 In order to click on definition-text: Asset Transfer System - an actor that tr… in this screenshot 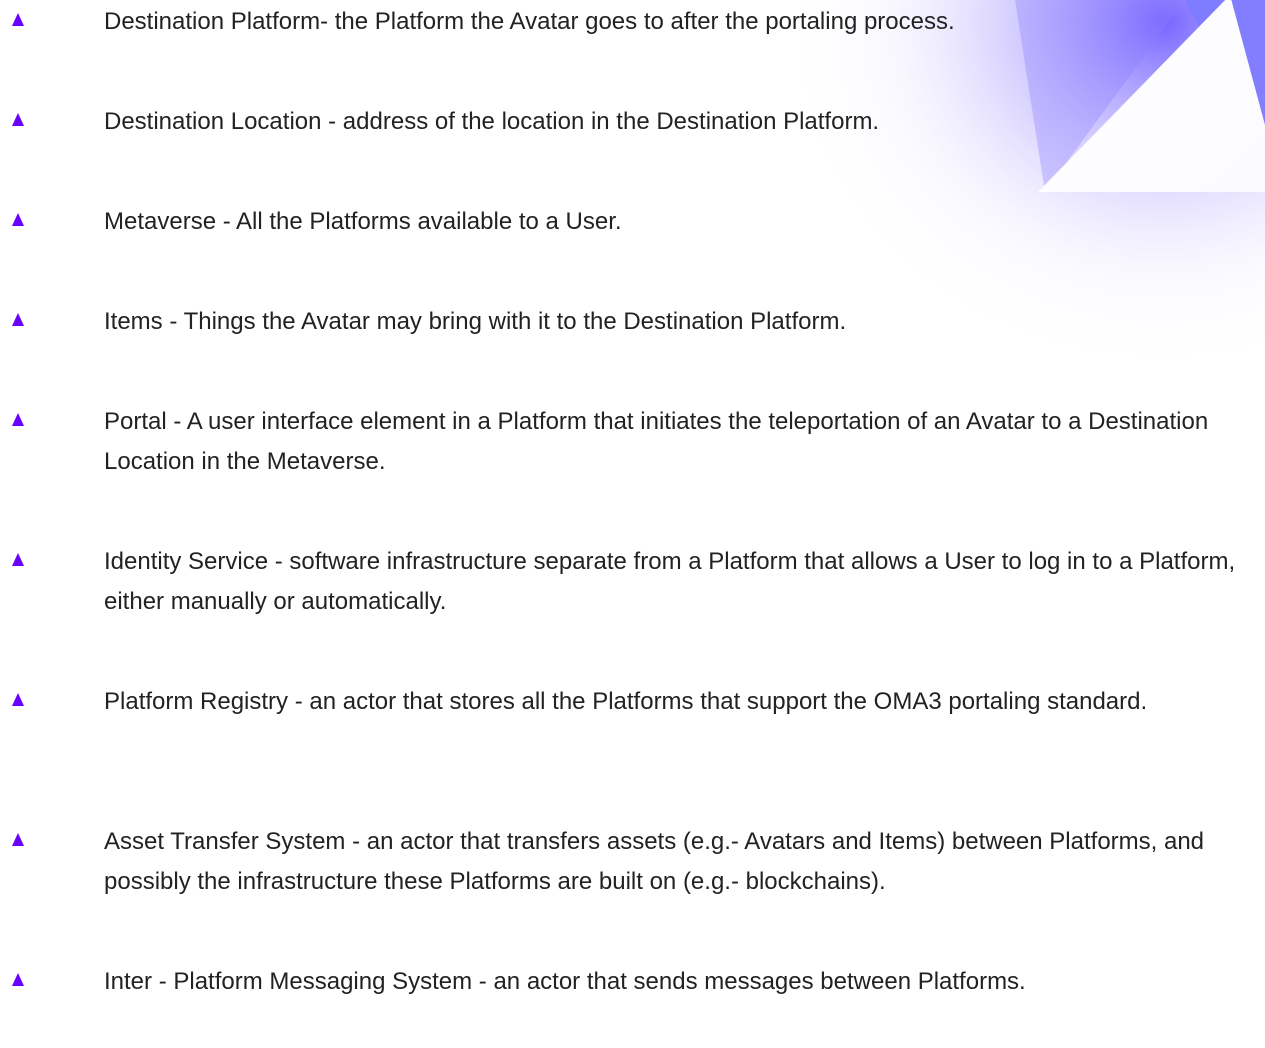, I will do `click(654, 861)`.